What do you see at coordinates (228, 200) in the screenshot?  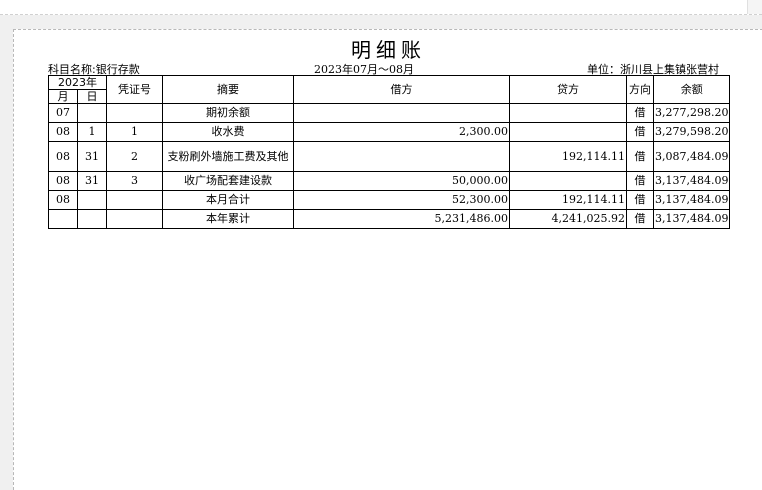 I see `cell-summary: 本月合计` at bounding box center [228, 200].